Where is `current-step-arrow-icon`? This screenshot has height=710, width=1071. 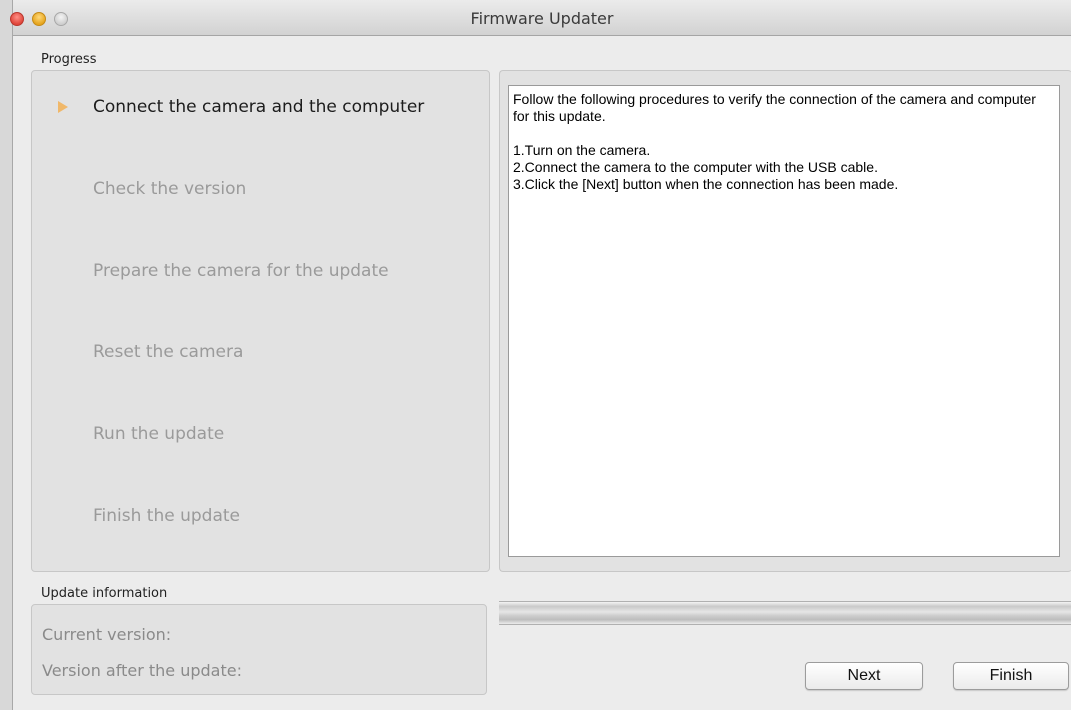 current-step-arrow-icon is located at coordinates (63, 107).